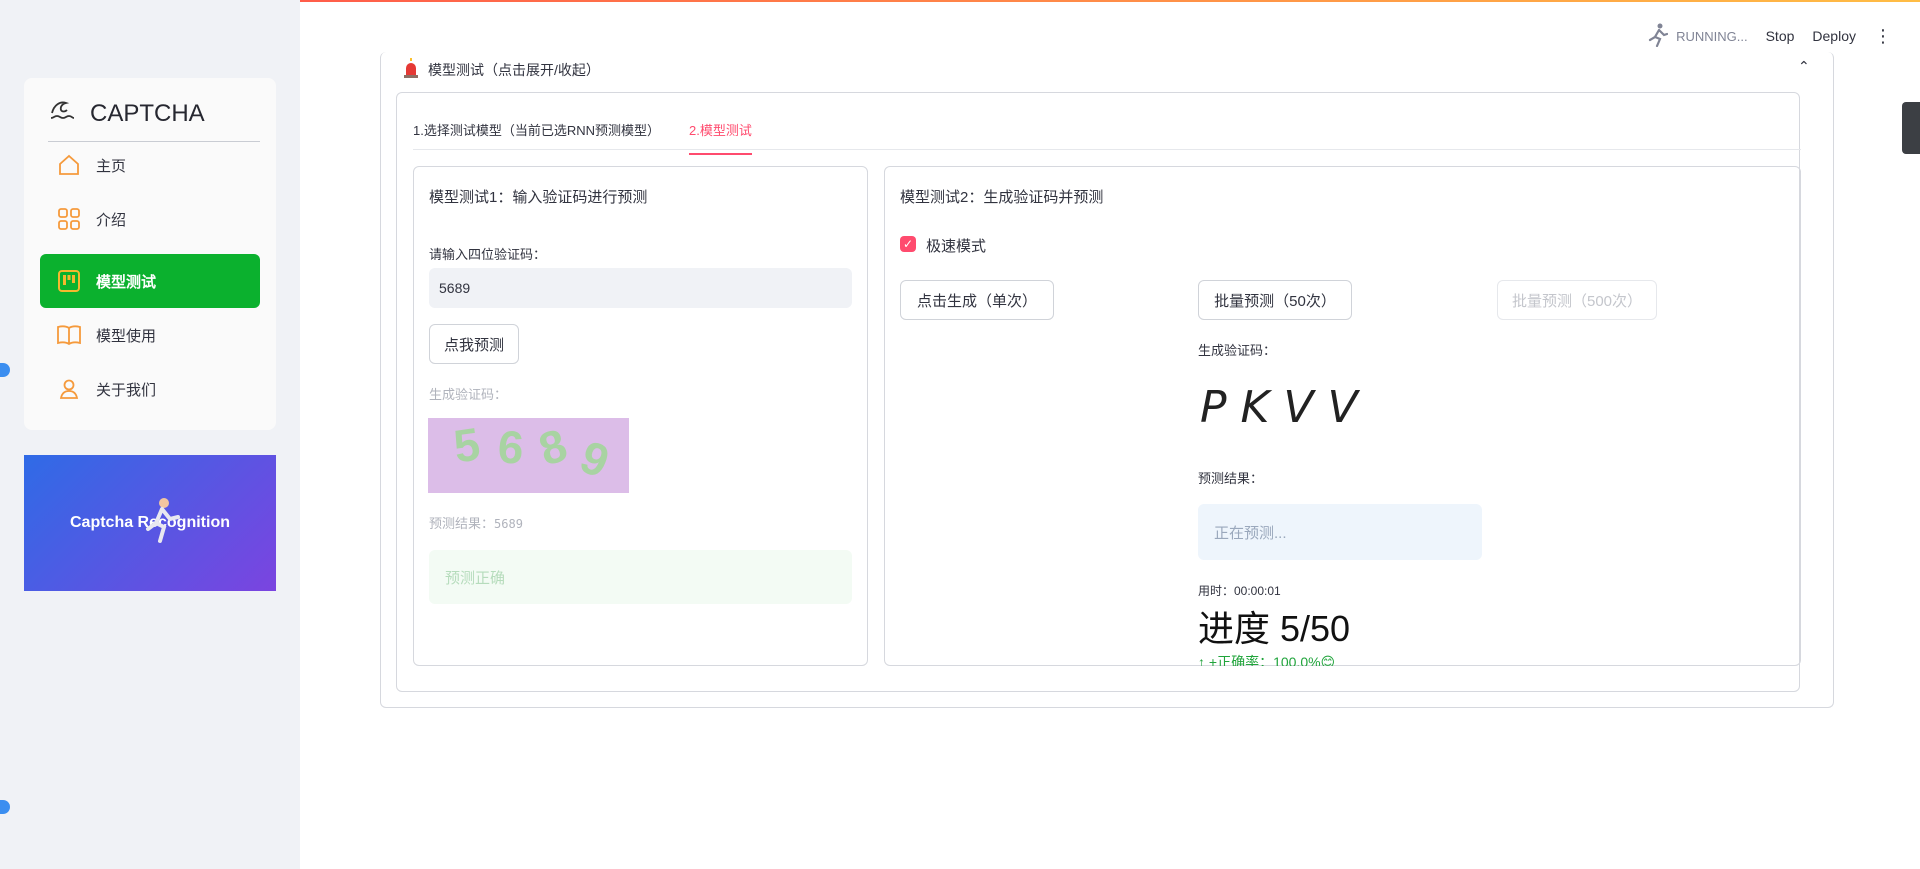 This screenshot has width=1920, height=869. What do you see at coordinates (467, 445) in the screenshot?
I see `captcha-char: 5` at bounding box center [467, 445].